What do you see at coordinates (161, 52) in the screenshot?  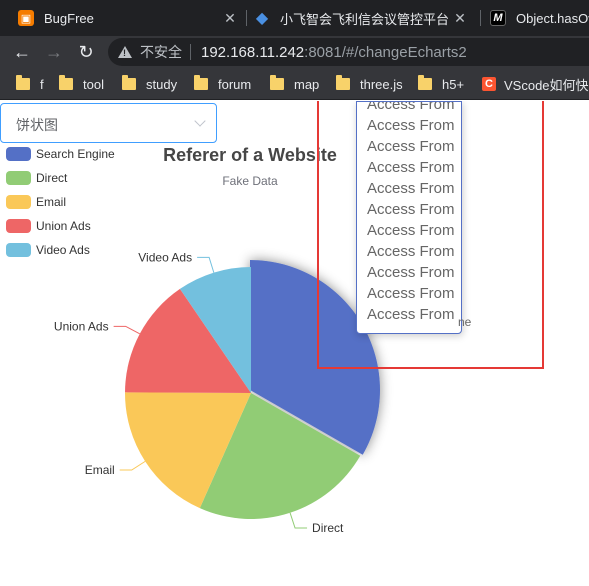 I see `insecure-label: 不安全` at bounding box center [161, 52].